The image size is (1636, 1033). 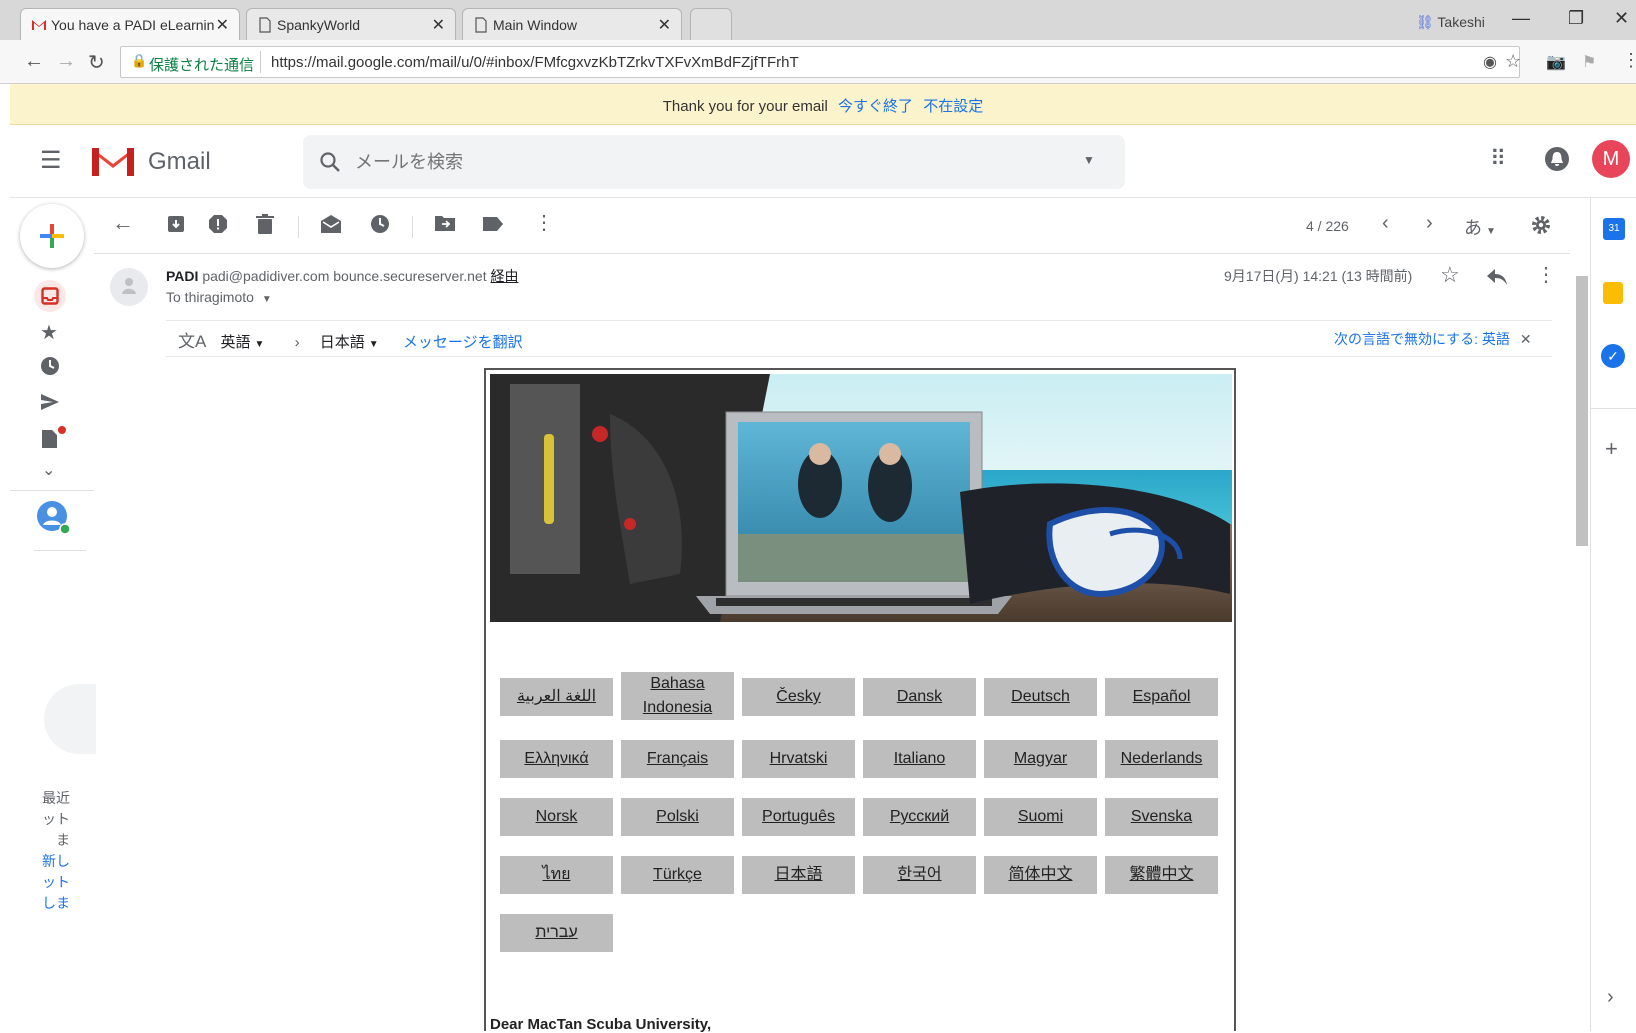 What do you see at coordinates (1498, 159) in the screenshot?
I see `apps-grid-icon: ⠿` at bounding box center [1498, 159].